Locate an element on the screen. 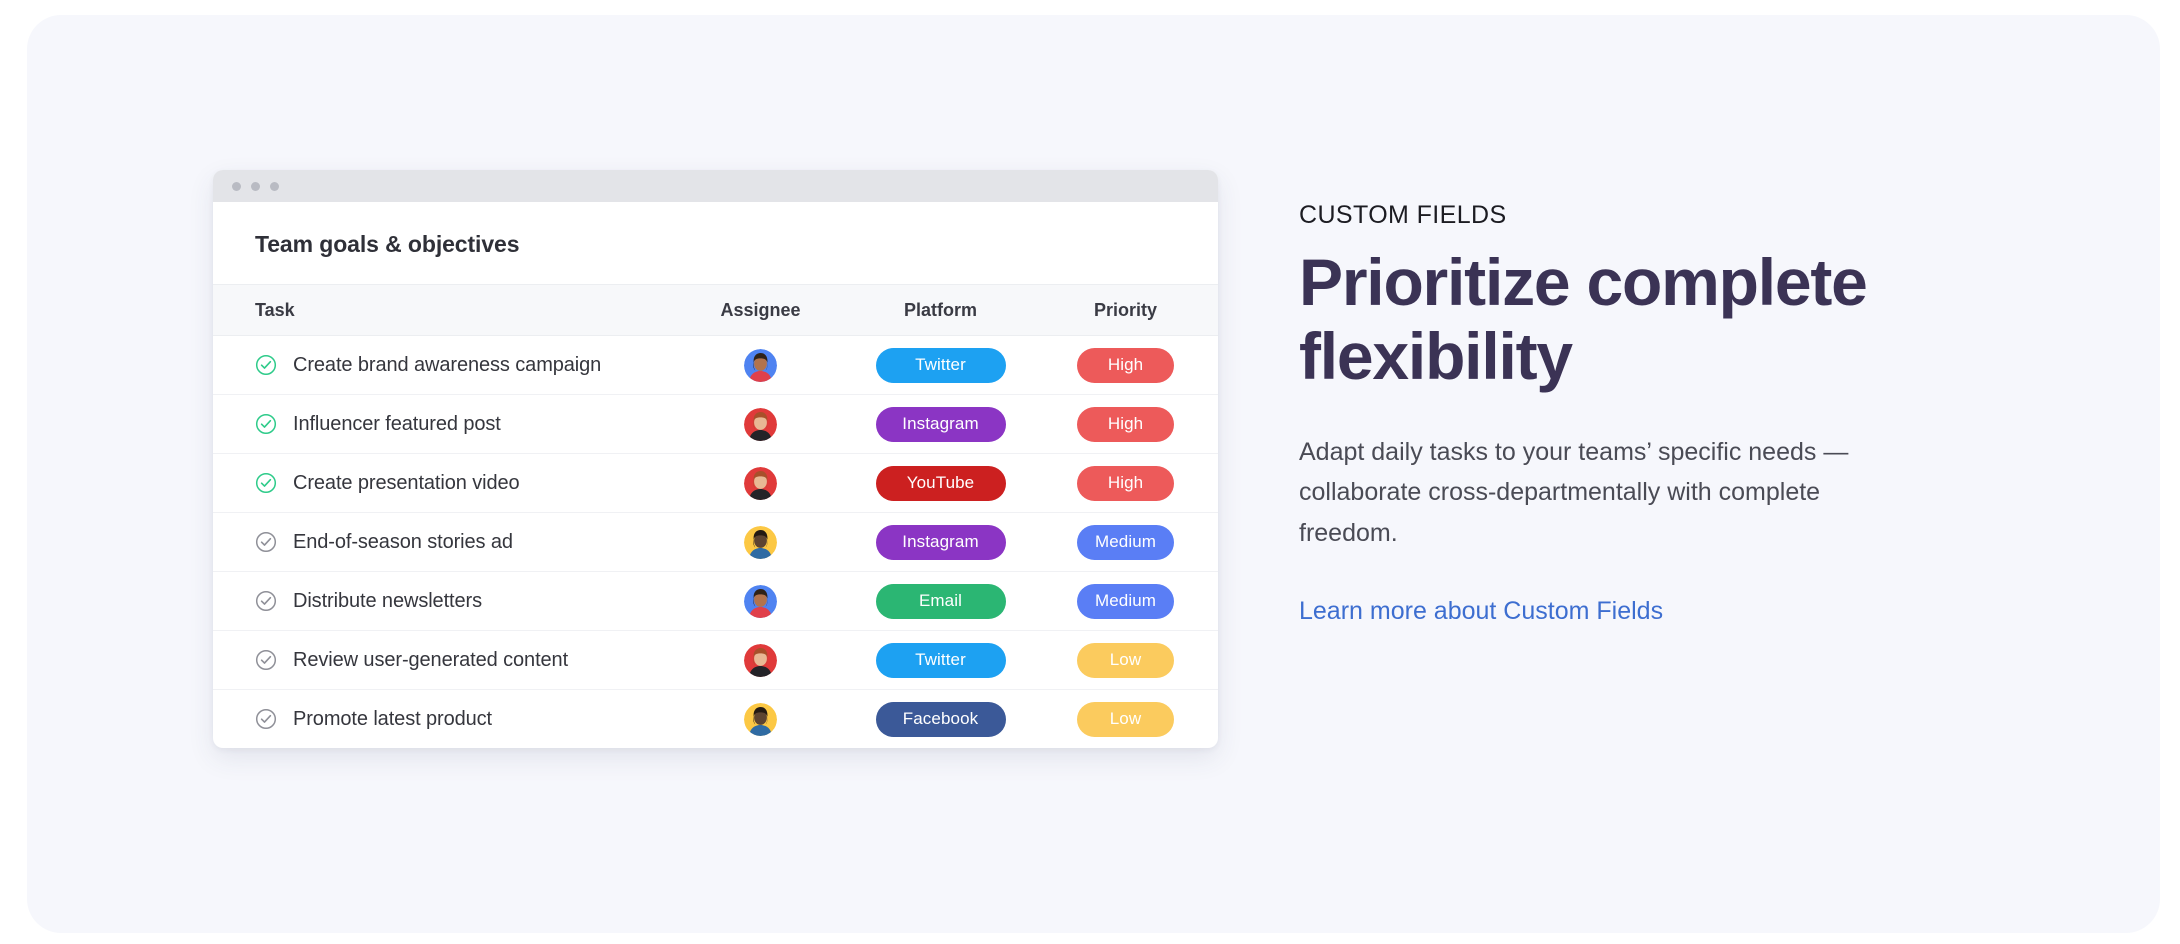  task-cell: End-of-season stories ad is located at coordinates (443, 542).